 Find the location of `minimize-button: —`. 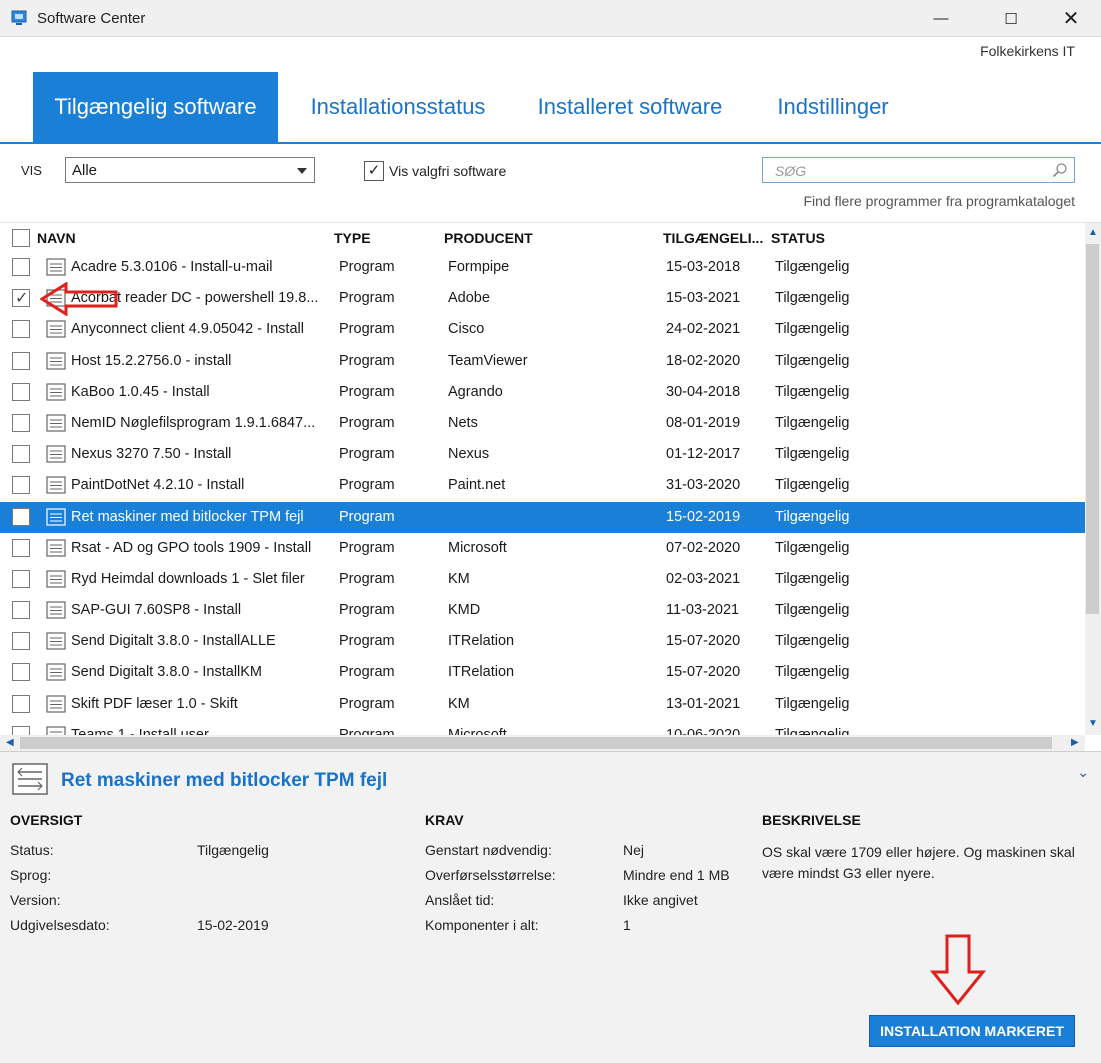

minimize-button: — is located at coordinates (941, 18).